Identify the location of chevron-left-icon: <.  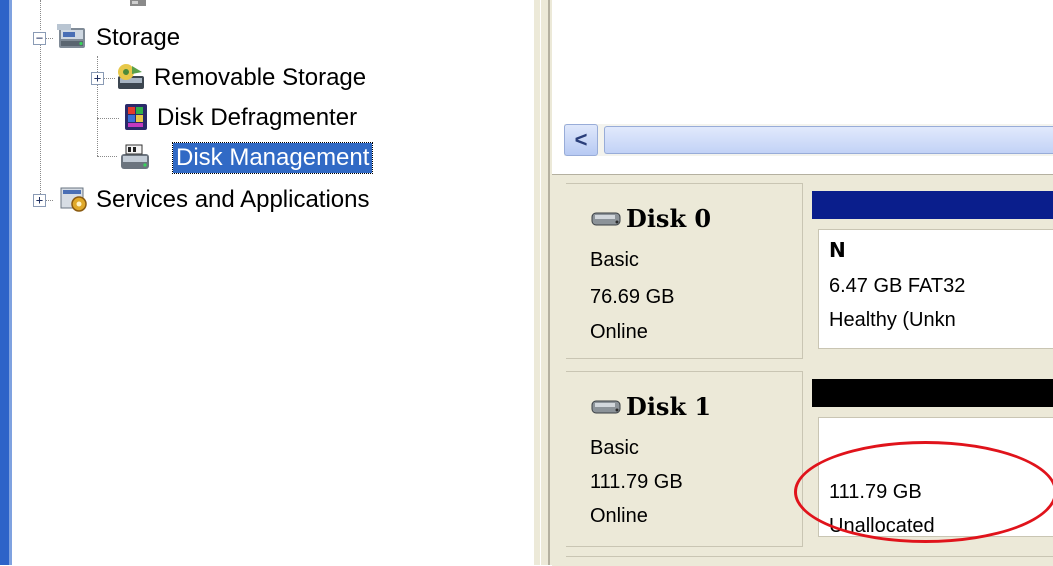
(581, 139).